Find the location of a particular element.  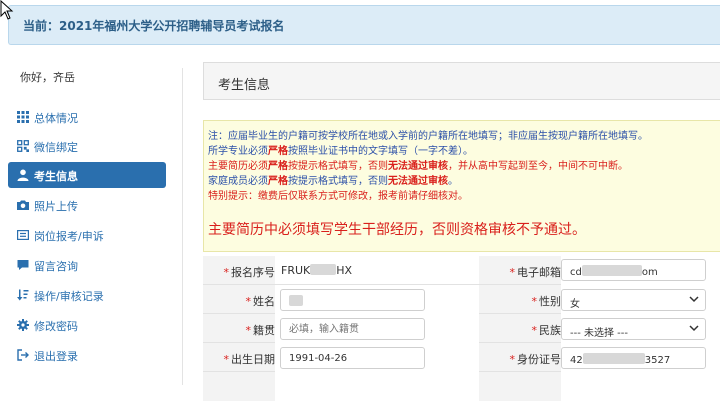

sidebar-item-position-apply: 岗位报考/申诉 is located at coordinates (87, 235).